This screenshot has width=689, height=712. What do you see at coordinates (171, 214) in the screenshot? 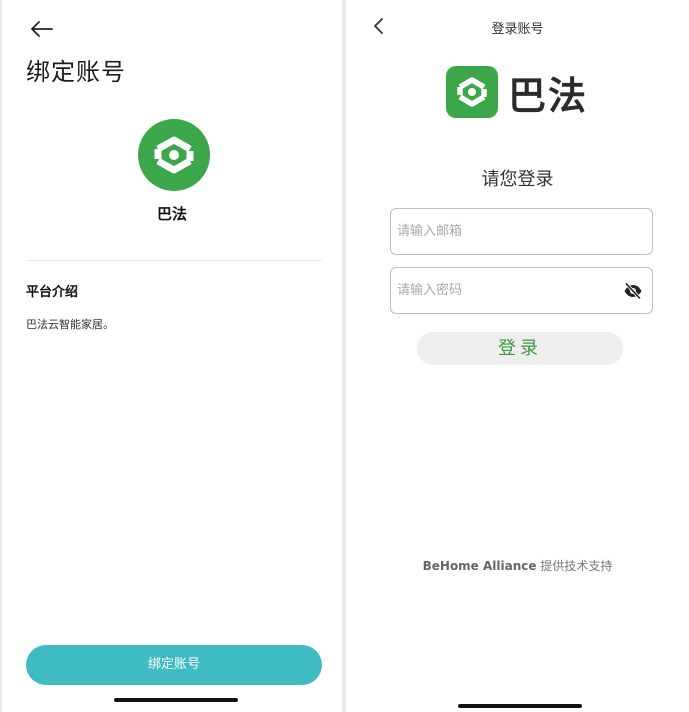
I see `app-name: 巴法` at bounding box center [171, 214].